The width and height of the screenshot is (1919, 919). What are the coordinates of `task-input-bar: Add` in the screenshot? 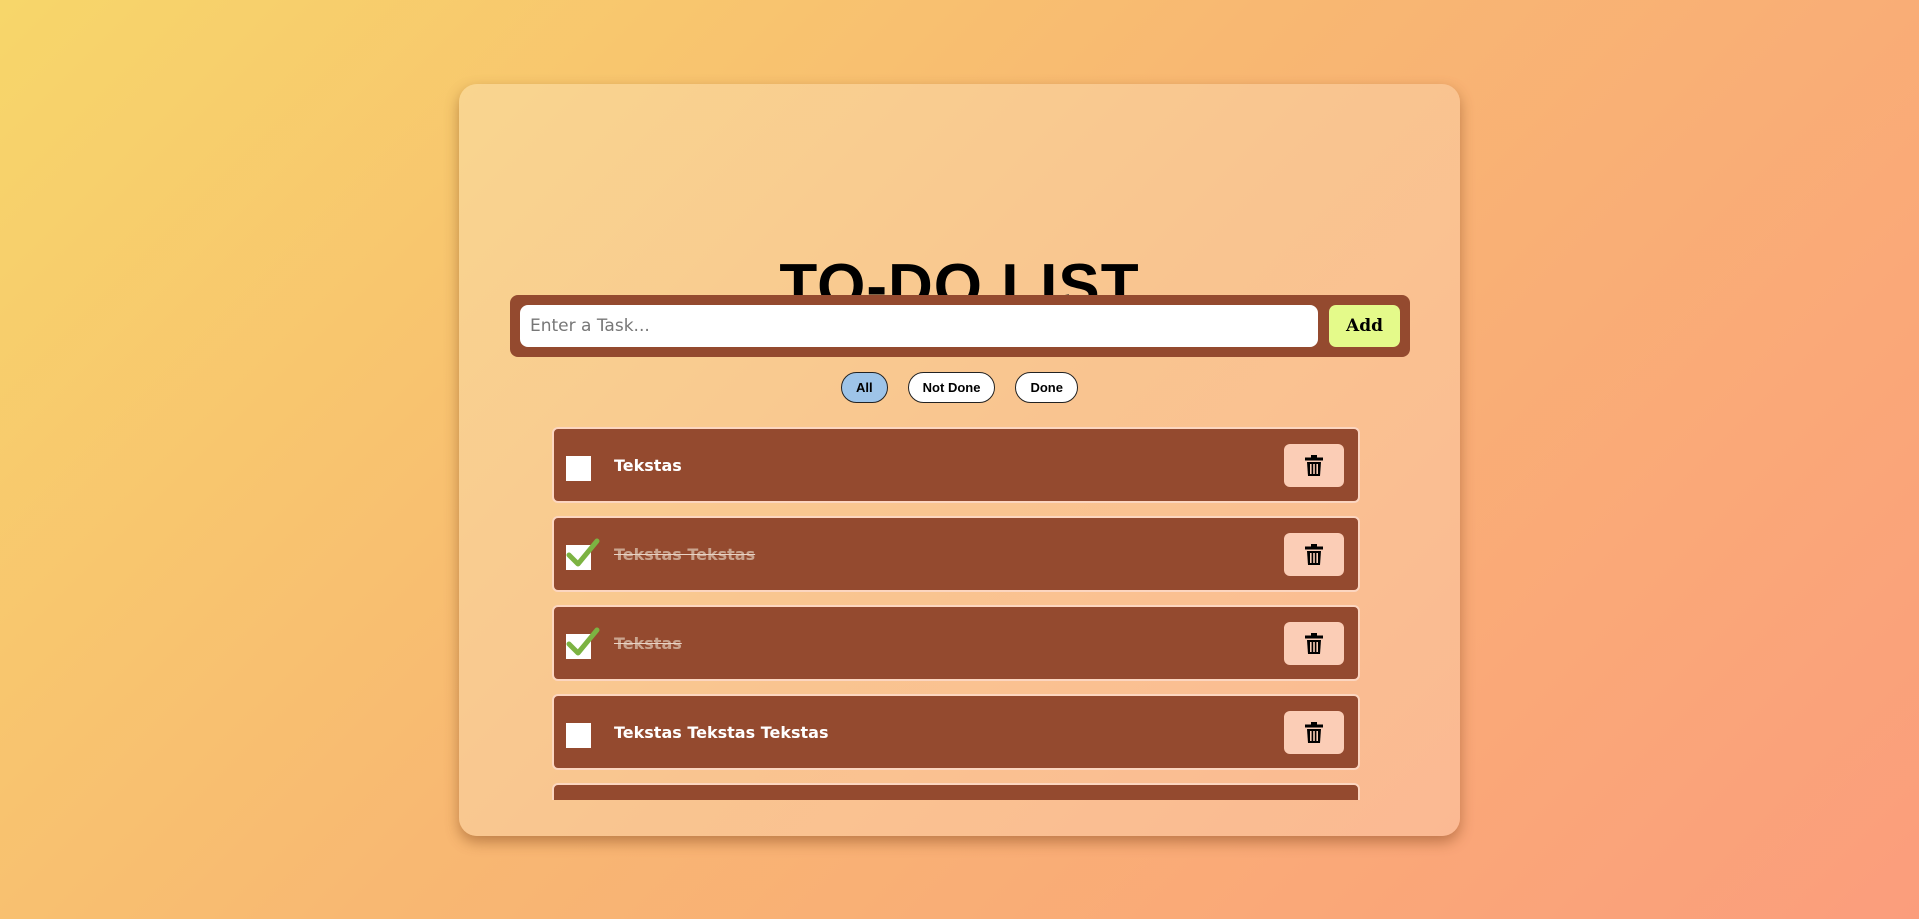 It's located at (960, 326).